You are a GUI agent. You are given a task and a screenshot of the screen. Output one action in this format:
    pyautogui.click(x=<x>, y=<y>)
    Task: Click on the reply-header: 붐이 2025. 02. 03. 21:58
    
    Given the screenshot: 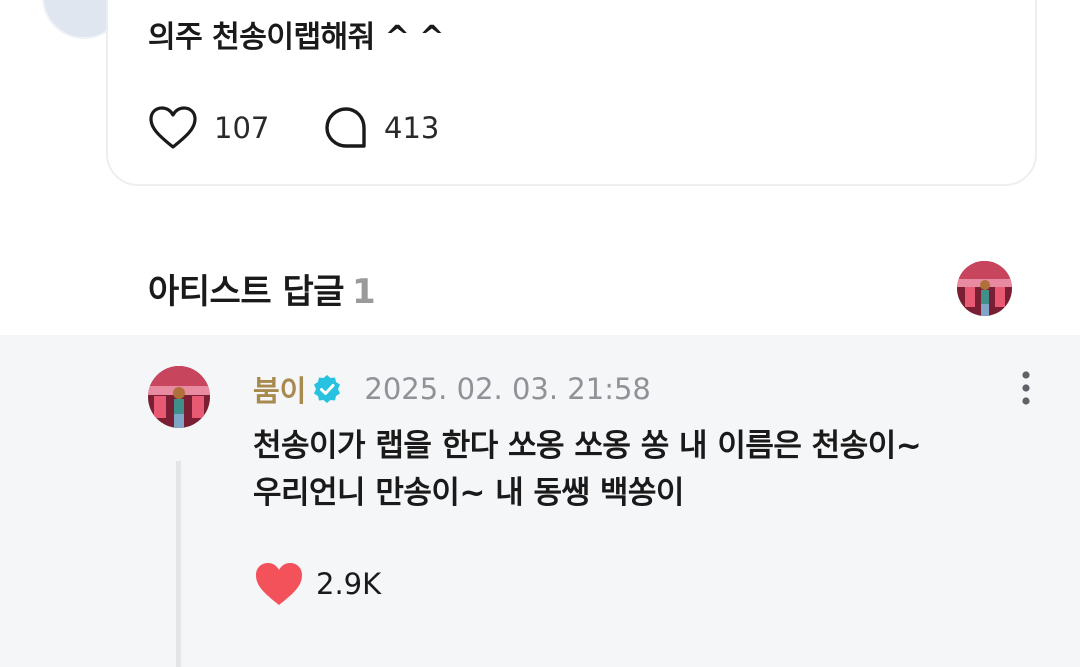 What is the action you would take?
    pyautogui.click(x=452, y=389)
    